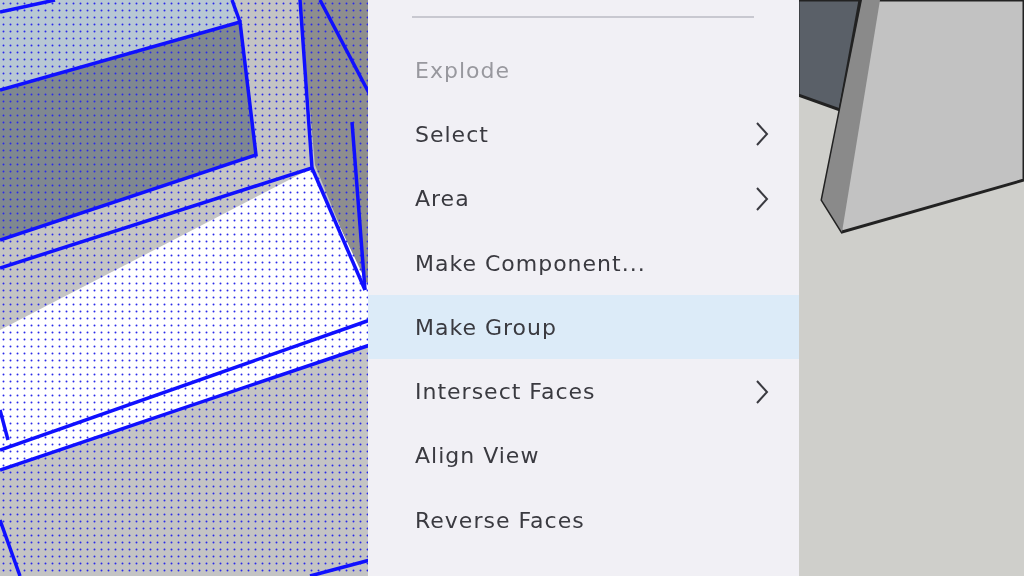 This screenshot has width=1024, height=576. What do you see at coordinates (583, 391) in the screenshot?
I see `menu-item: Intersect Faces` at bounding box center [583, 391].